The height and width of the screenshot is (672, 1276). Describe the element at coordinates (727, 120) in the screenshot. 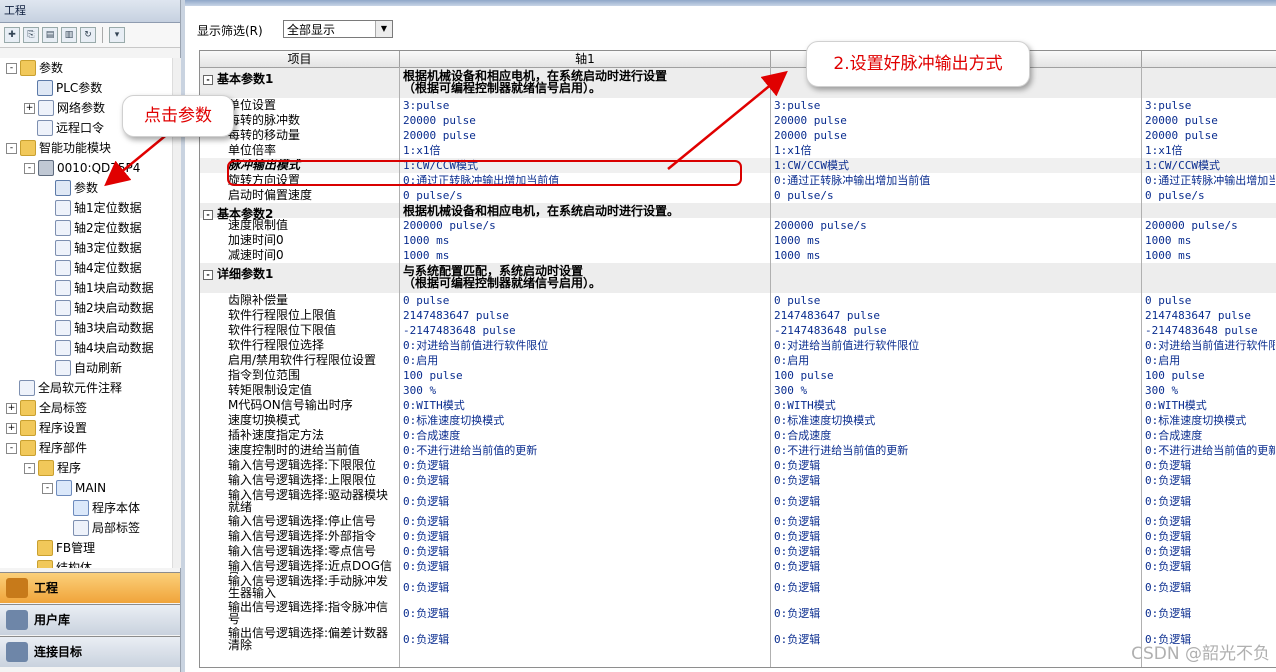

I see `arrow-to-callout` at that location.